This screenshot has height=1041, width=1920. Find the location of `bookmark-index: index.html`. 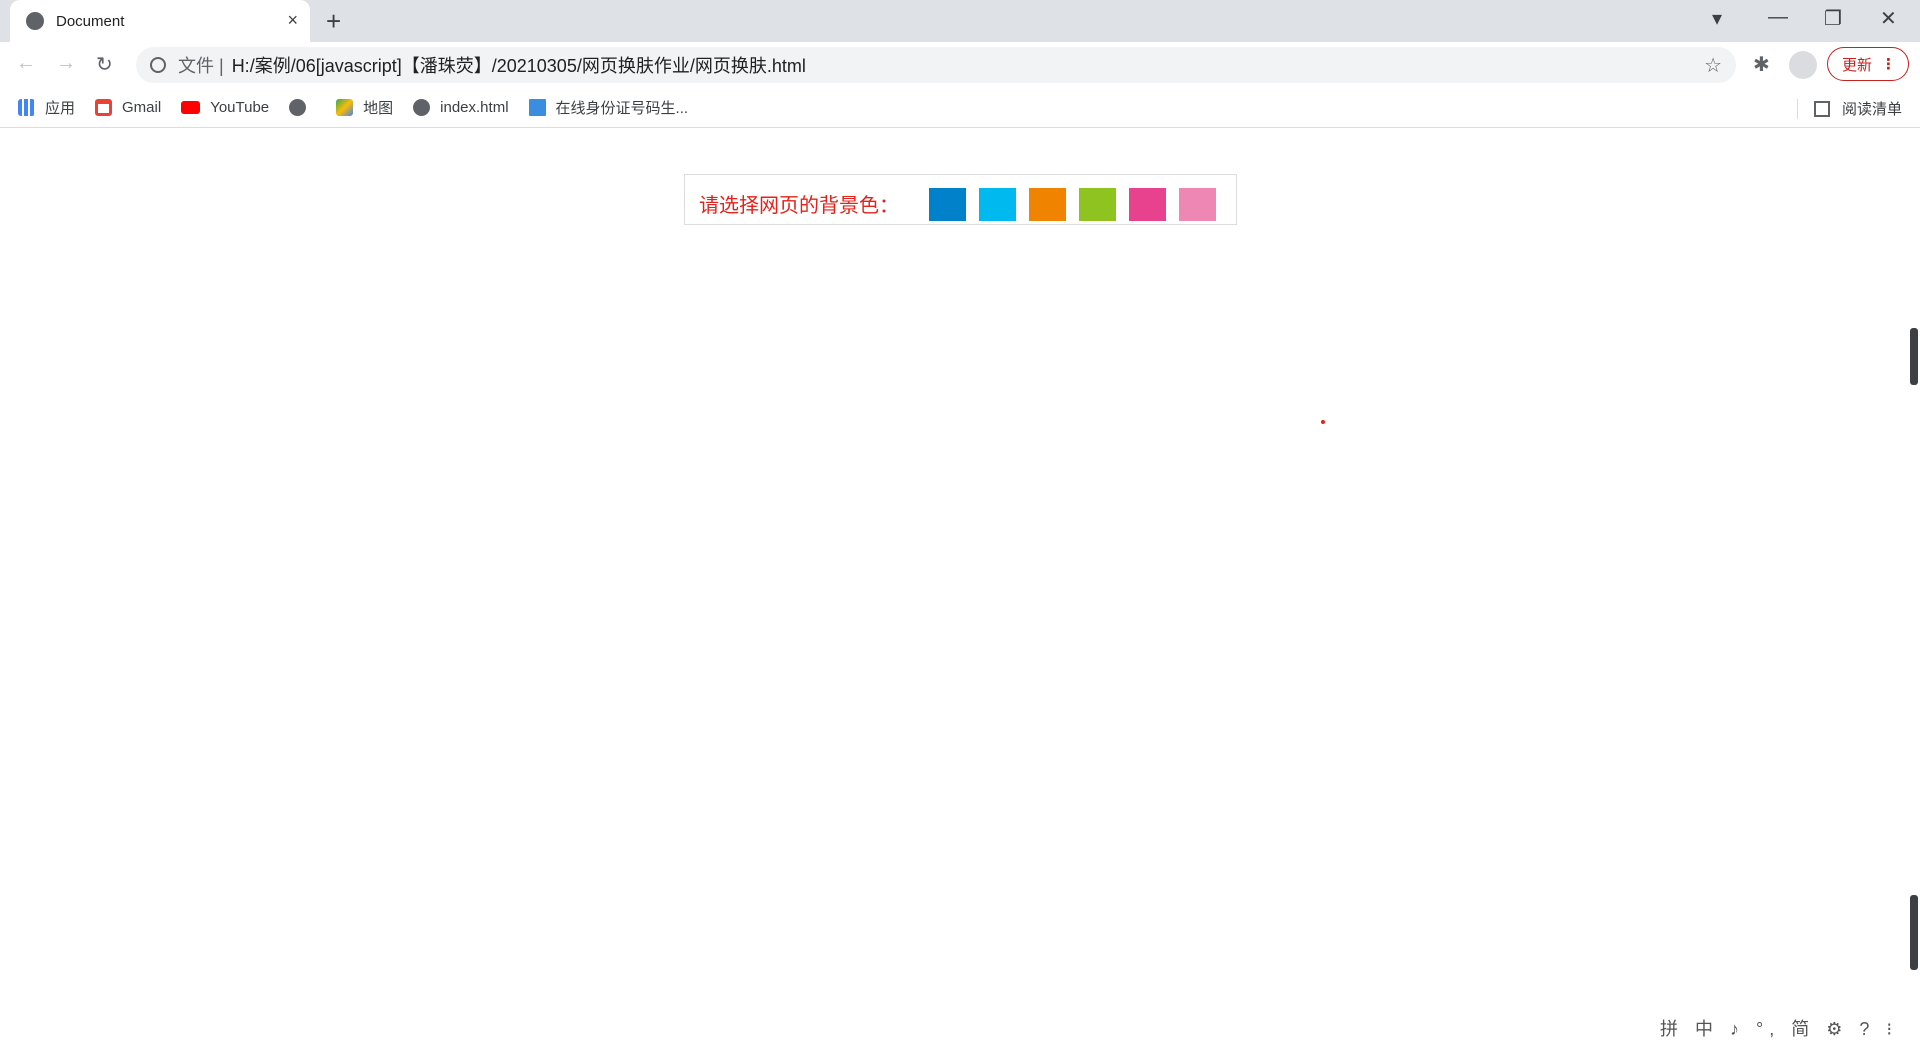

bookmark-index: index.html is located at coordinates (461, 107).